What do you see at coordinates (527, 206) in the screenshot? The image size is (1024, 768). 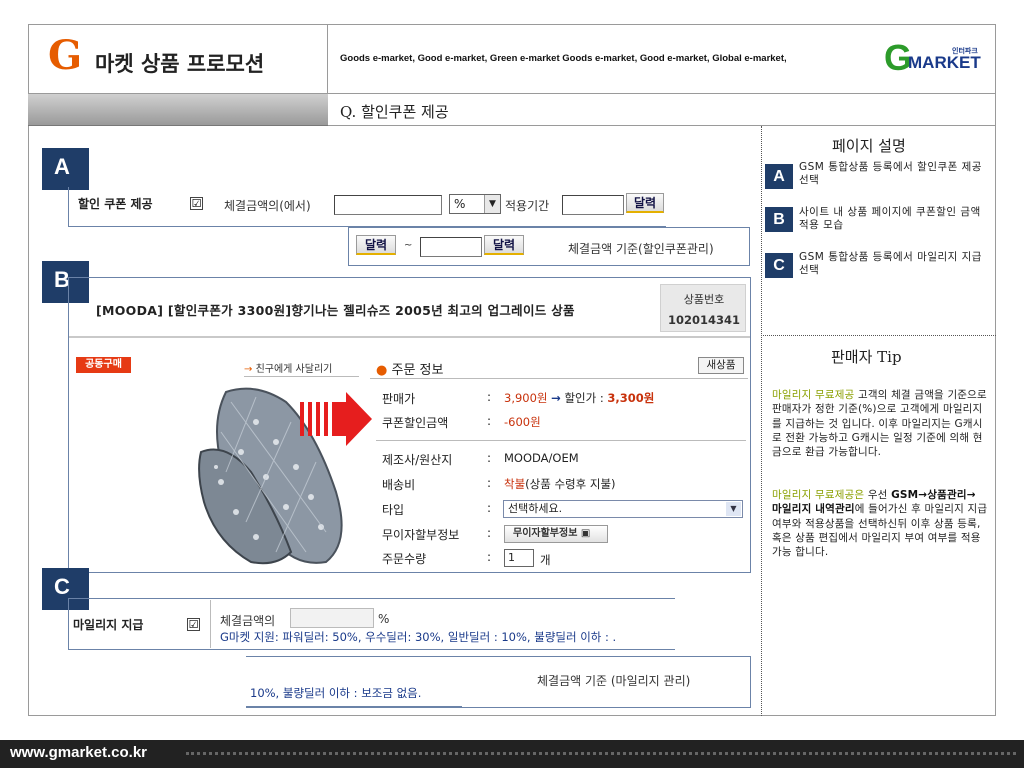 I see `period-label: 적용기간` at bounding box center [527, 206].